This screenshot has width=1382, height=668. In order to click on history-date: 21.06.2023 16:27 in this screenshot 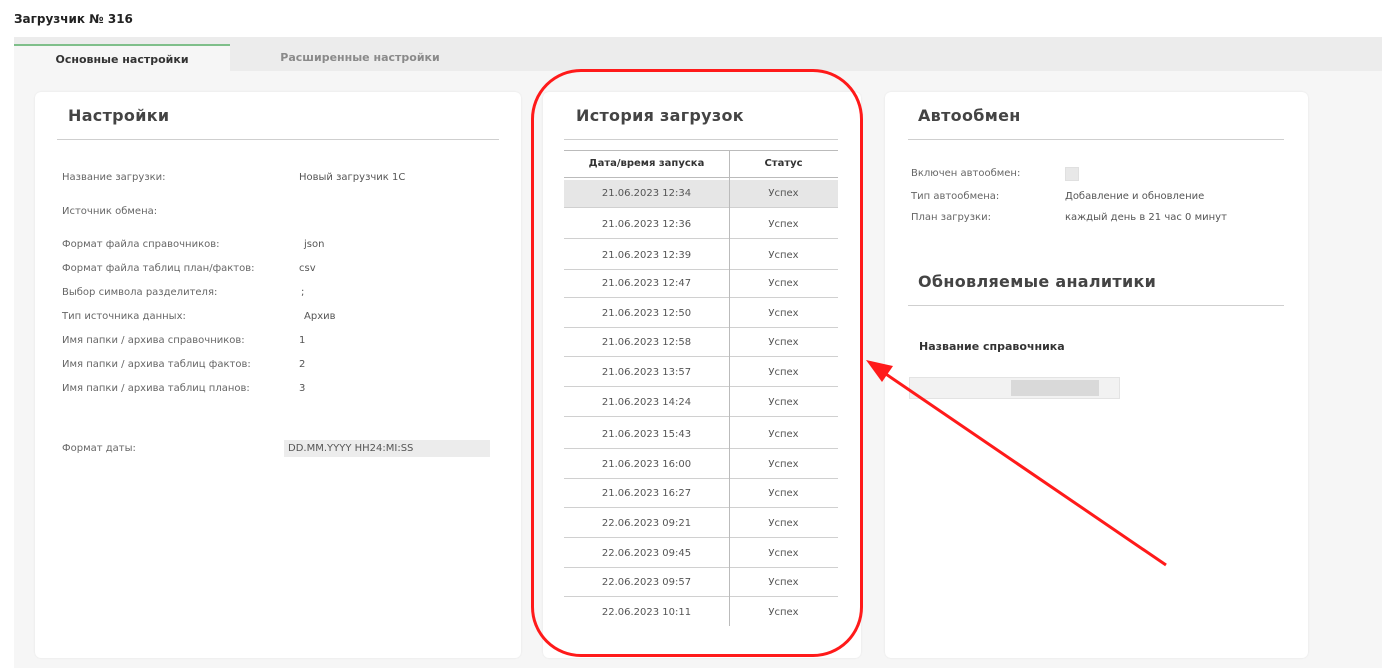, I will do `click(646, 493)`.